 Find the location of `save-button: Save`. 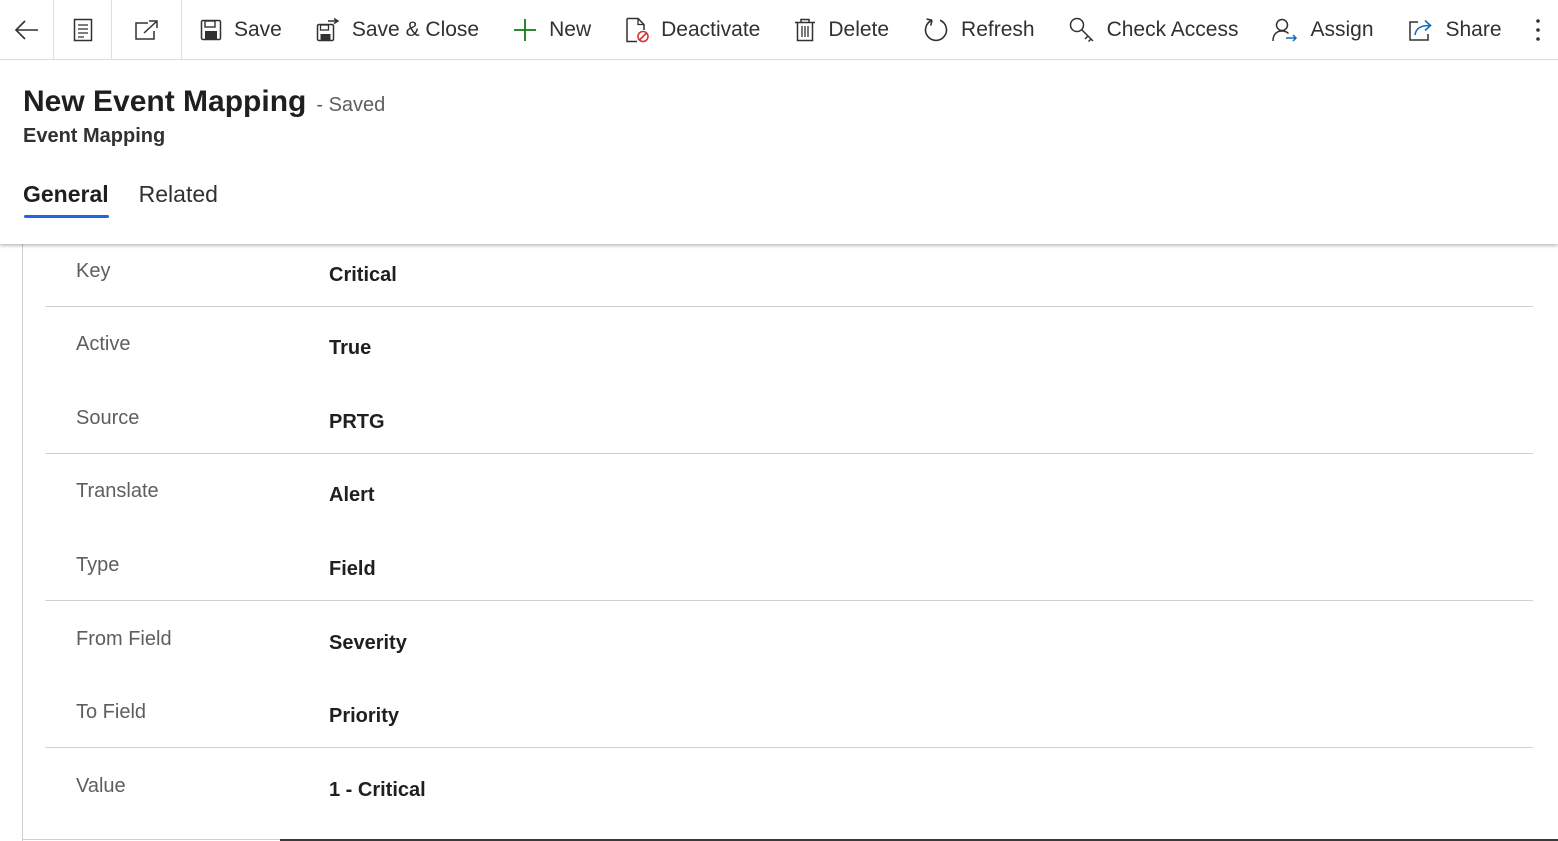

save-button: Save is located at coordinates (240, 30).